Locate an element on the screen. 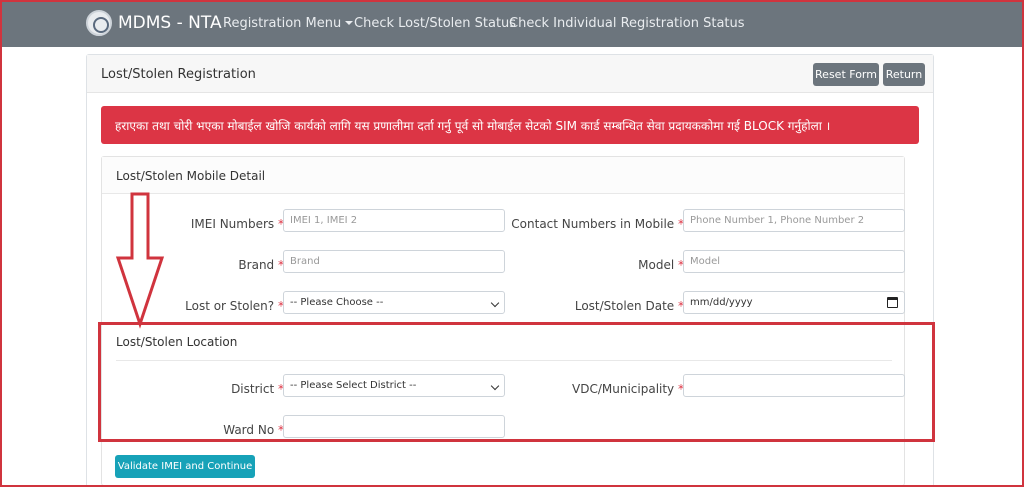  model-label: Model * is located at coordinates (661, 265).